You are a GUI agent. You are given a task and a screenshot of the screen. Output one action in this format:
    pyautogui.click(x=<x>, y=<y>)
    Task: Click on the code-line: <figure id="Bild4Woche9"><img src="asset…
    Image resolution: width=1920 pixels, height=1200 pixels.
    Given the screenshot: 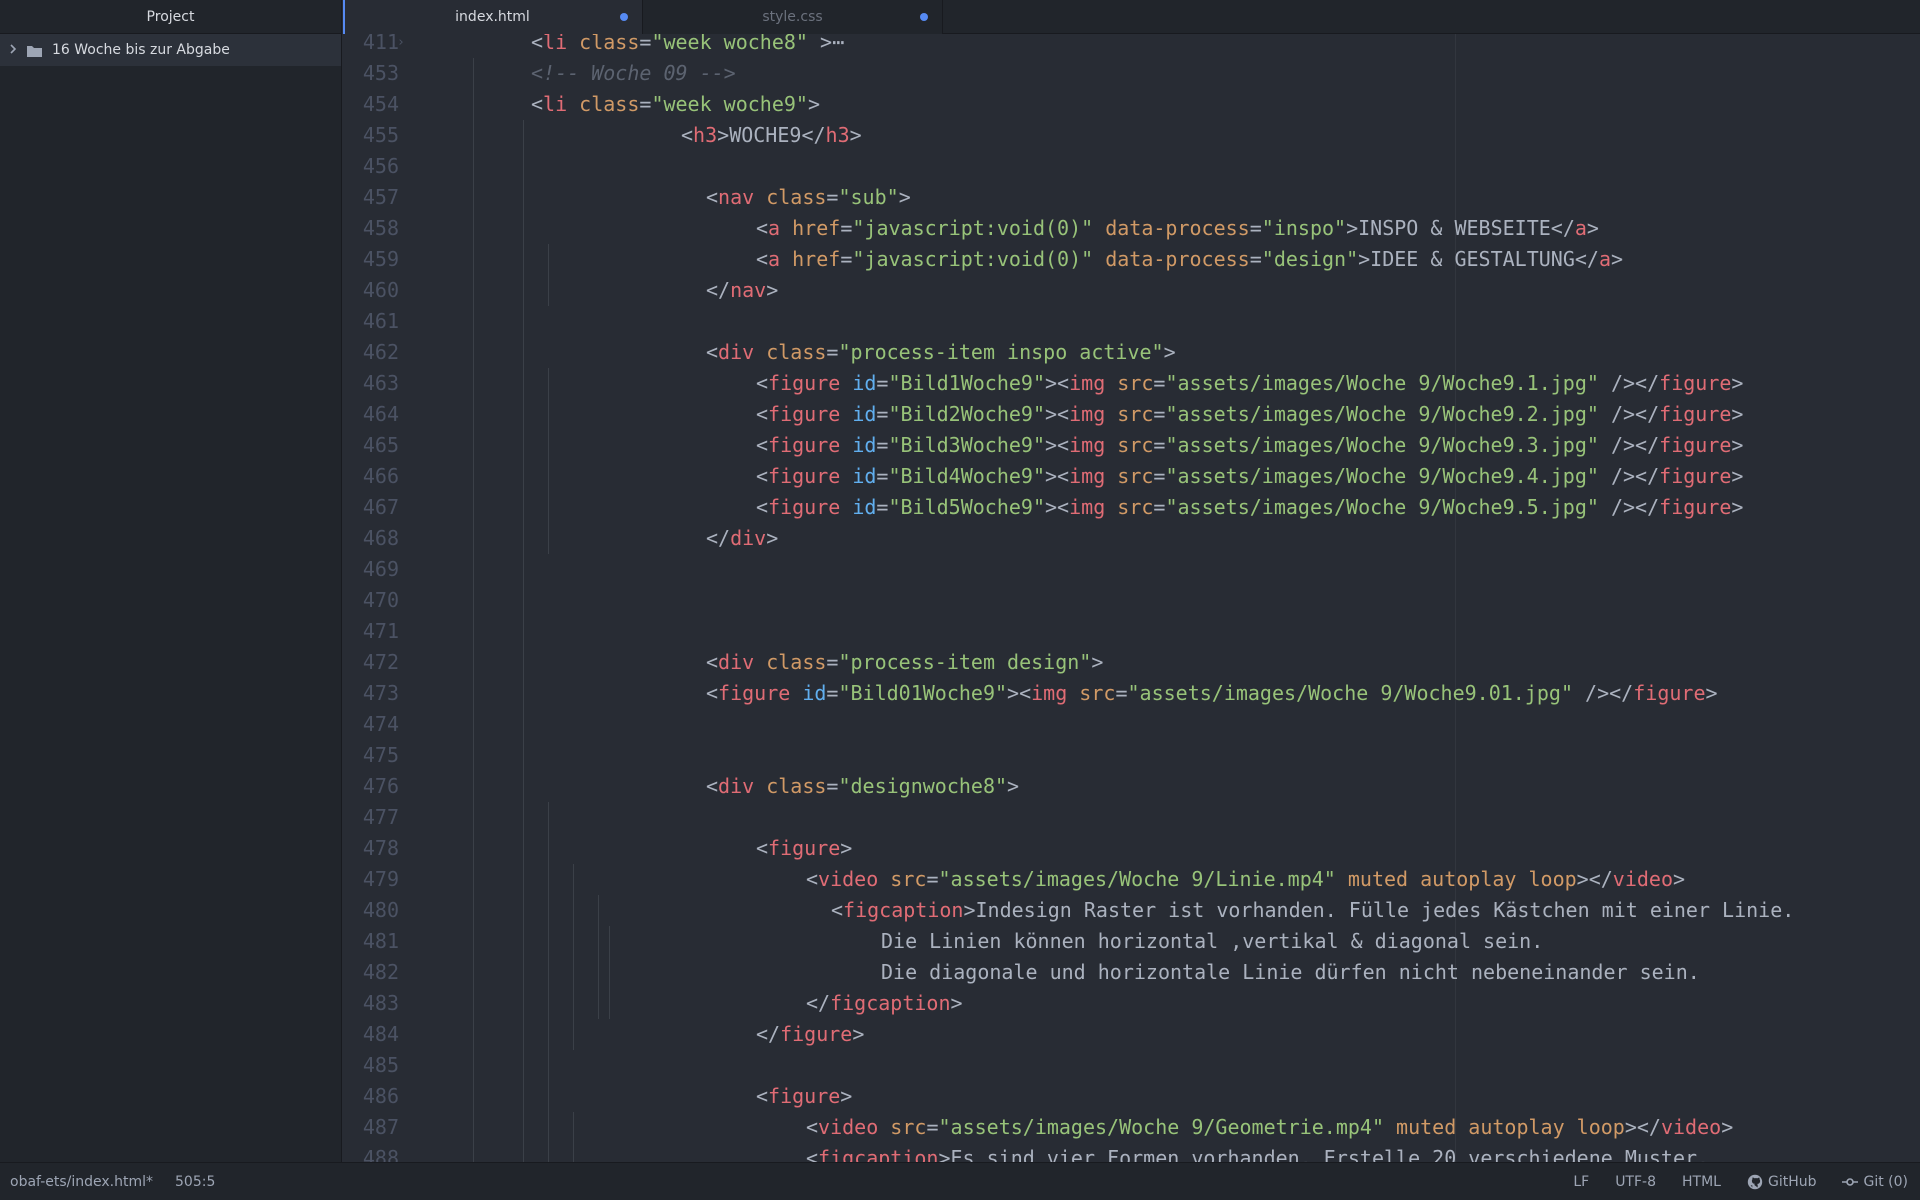 What is the action you would take?
    pyautogui.click(x=1170, y=476)
    